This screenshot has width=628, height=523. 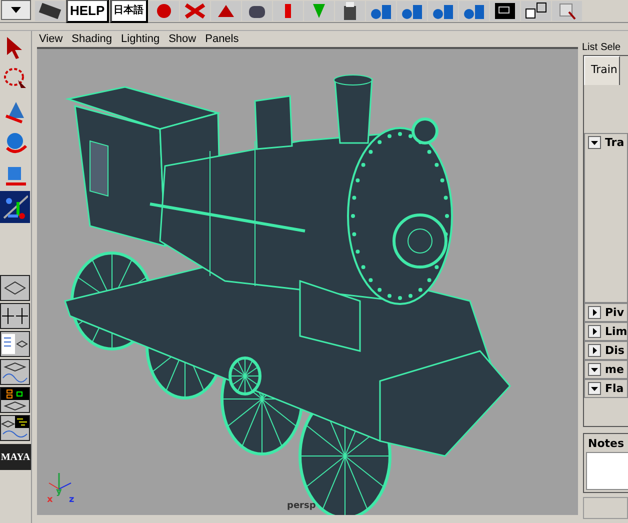 What do you see at coordinates (182, 39) in the screenshot?
I see `menu-item: Show` at bounding box center [182, 39].